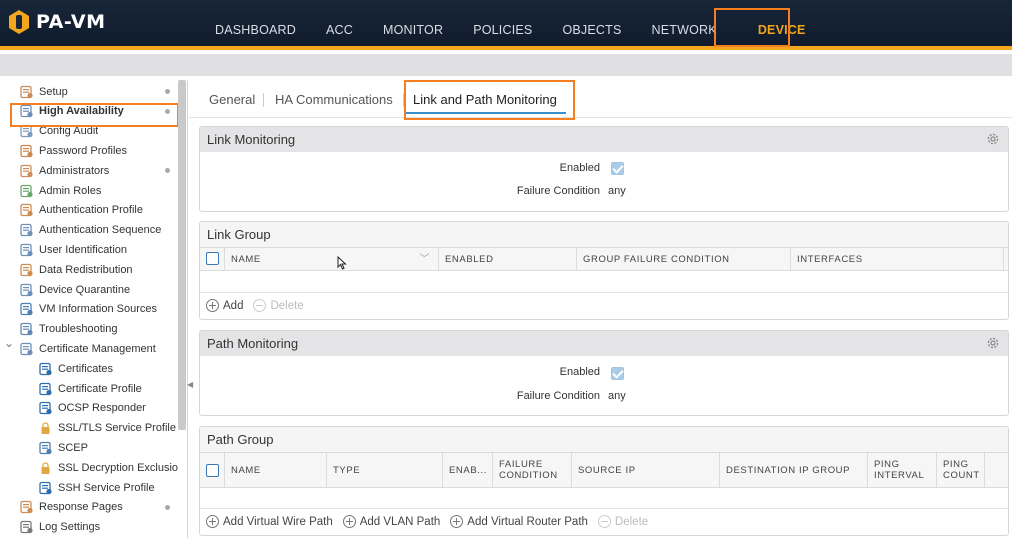 This screenshot has height=538, width=1012. I want to click on panel-header: Path Group, so click(604, 439).